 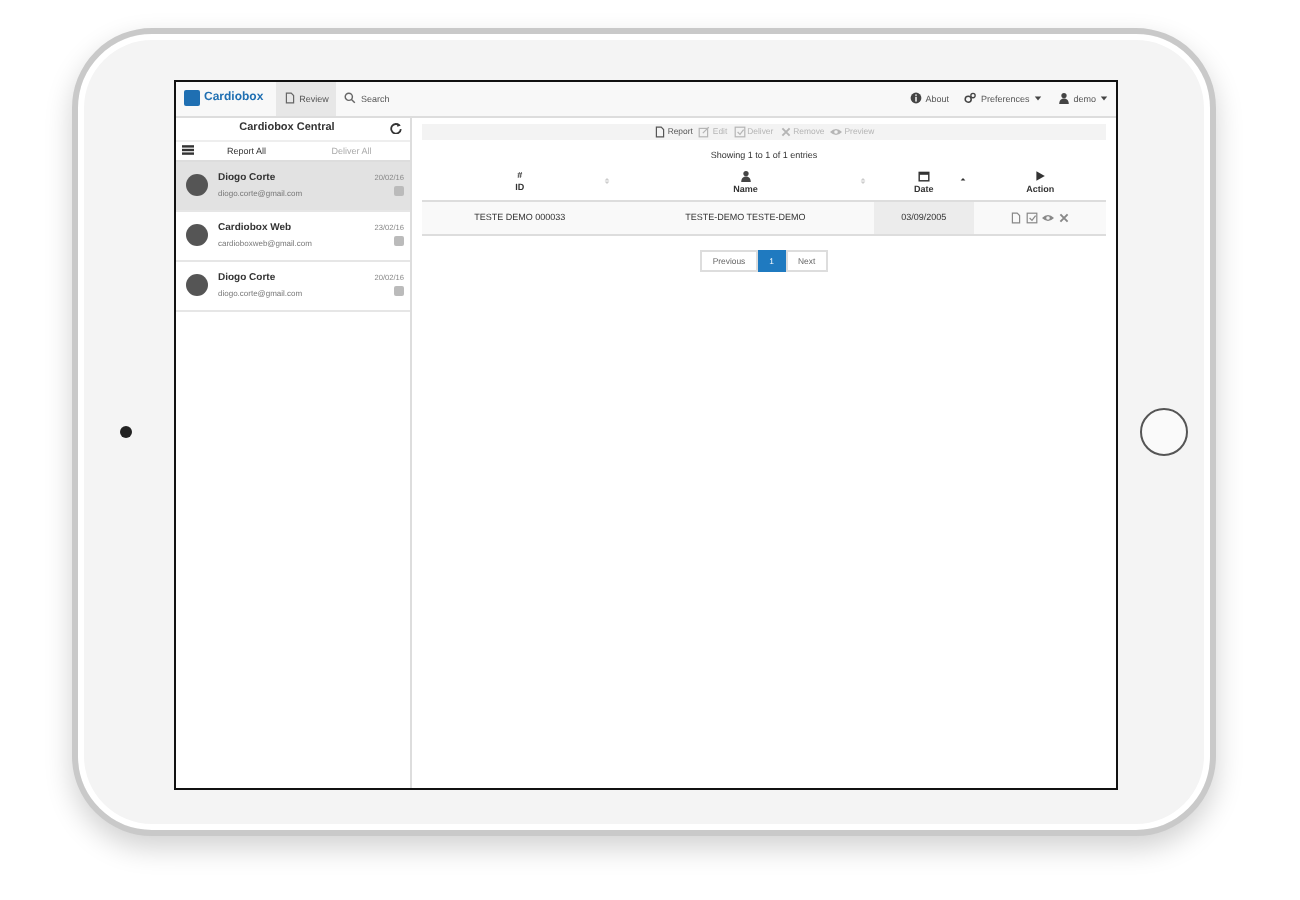 What do you see at coordinates (126, 432) in the screenshot?
I see `camera-dot` at bounding box center [126, 432].